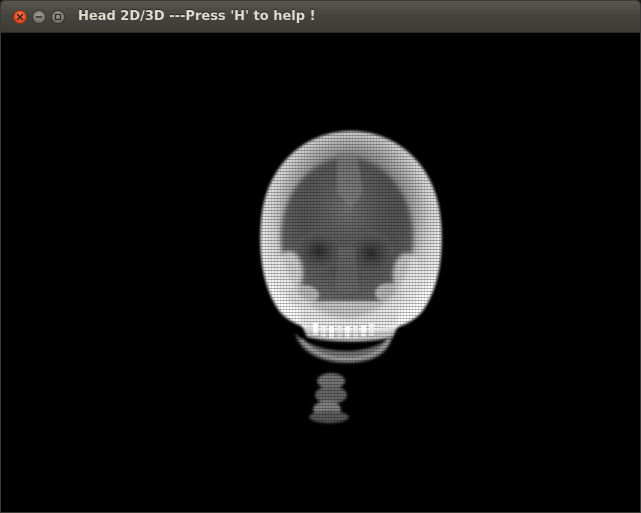 This screenshot has width=641, height=513. Describe the element at coordinates (197, 16) in the screenshot. I see `window-title: Head 2D/3D ---Press 'H' to help !` at that location.